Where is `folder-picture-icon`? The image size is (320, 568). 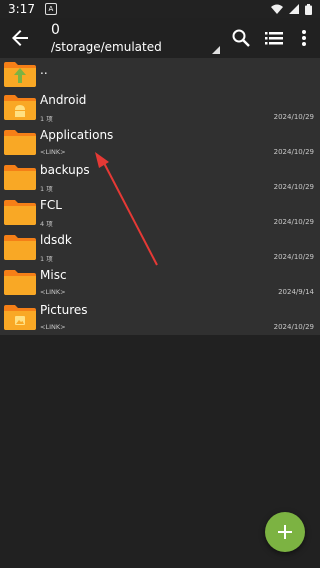
folder-picture-icon is located at coordinates (20, 317).